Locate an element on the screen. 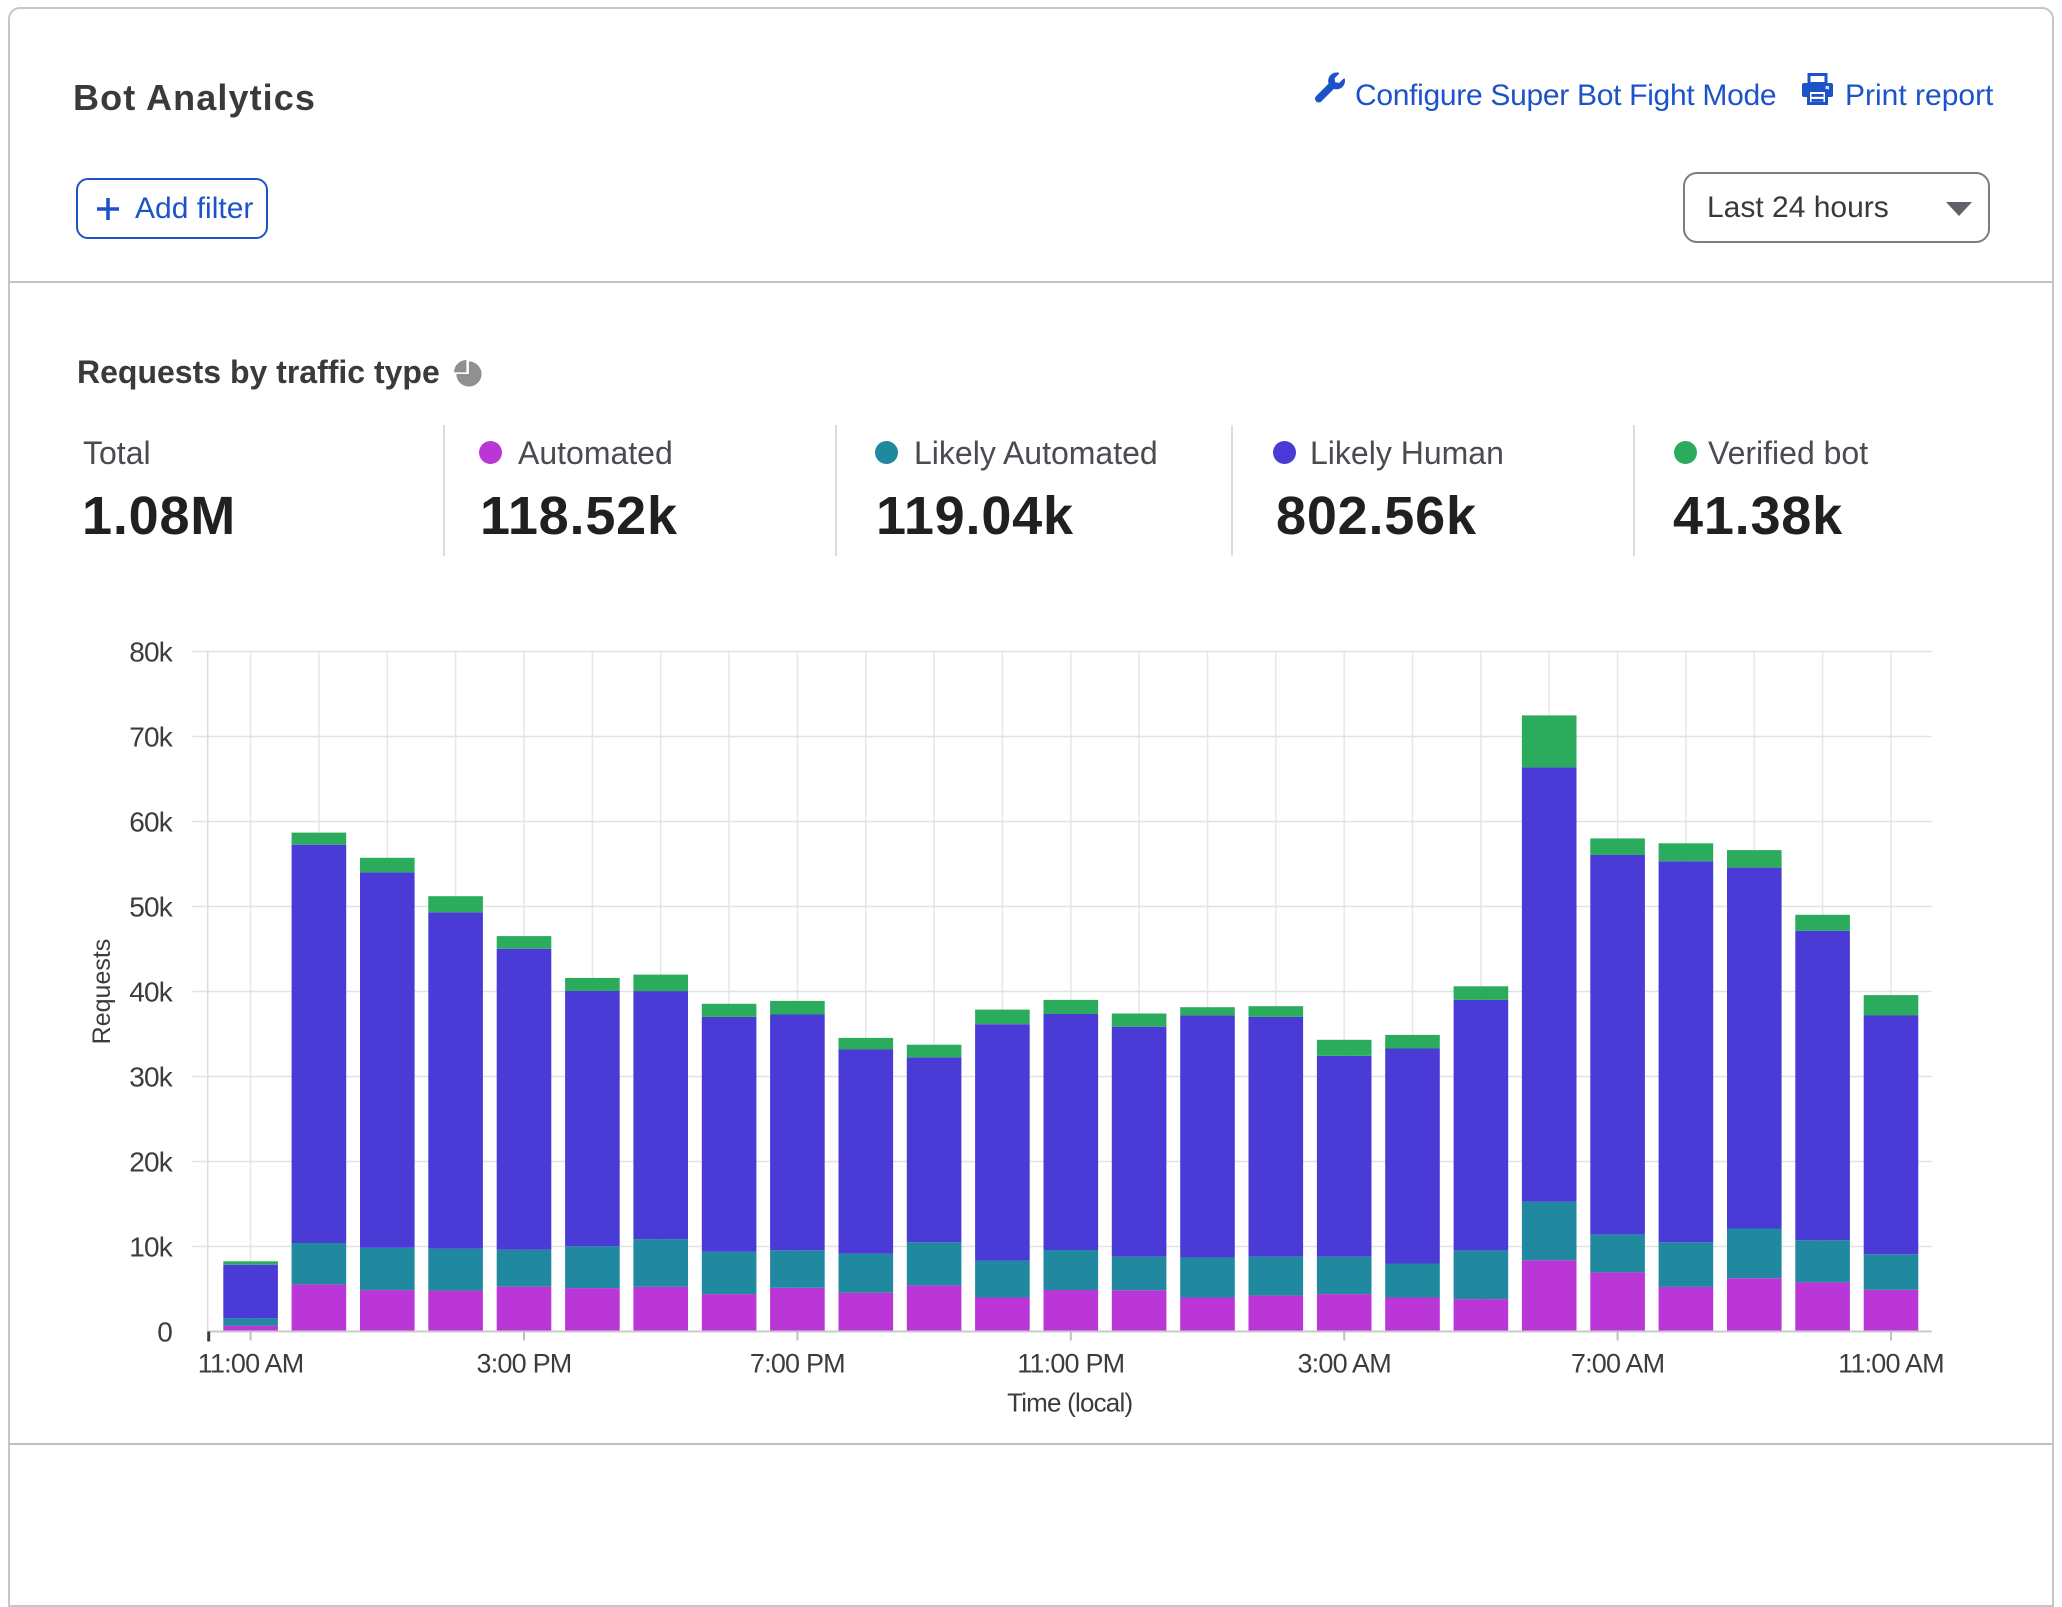  svg-text: 10k is located at coordinates (151, 1247).